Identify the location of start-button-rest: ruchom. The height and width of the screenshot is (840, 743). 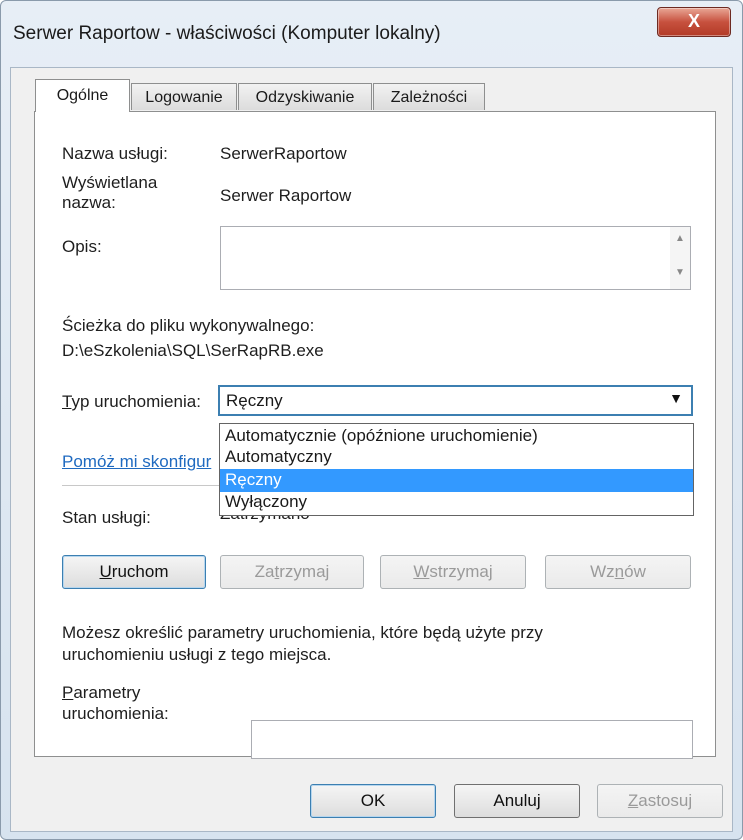
(140, 571).